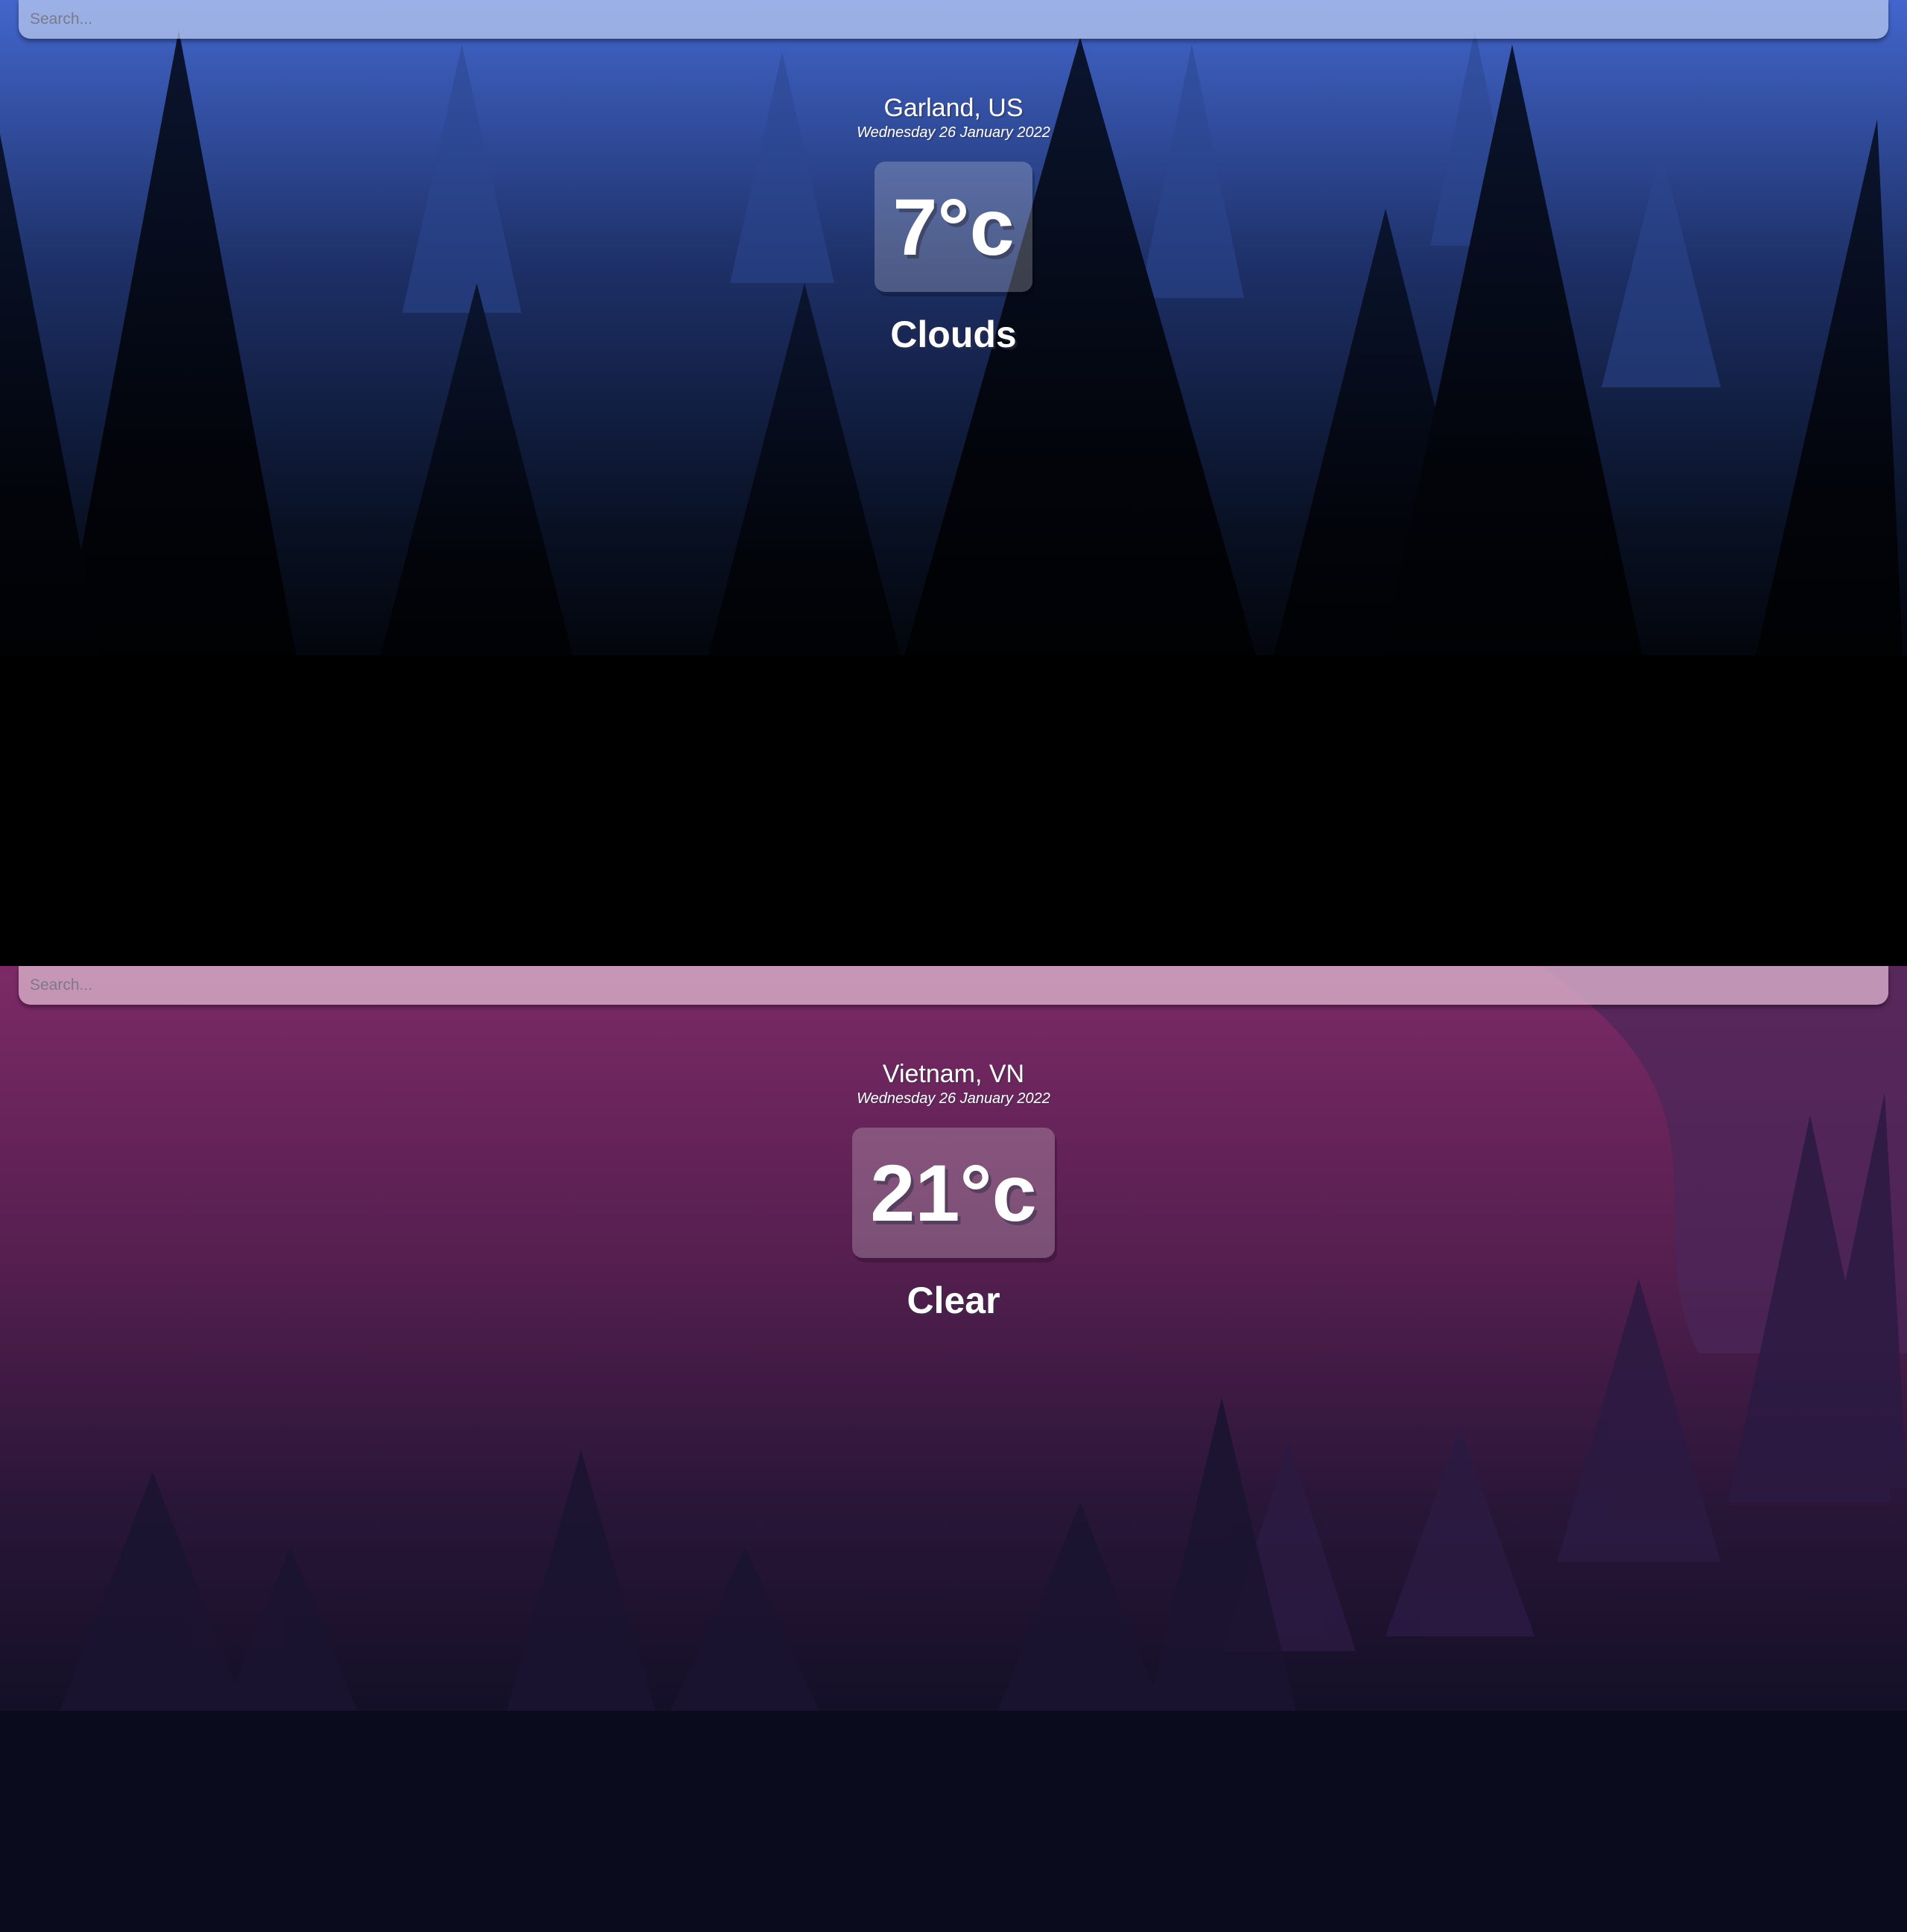 The image size is (1907, 1932). What do you see at coordinates (953, 108) in the screenshot?
I see `location-label: Garland, US` at bounding box center [953, 108].